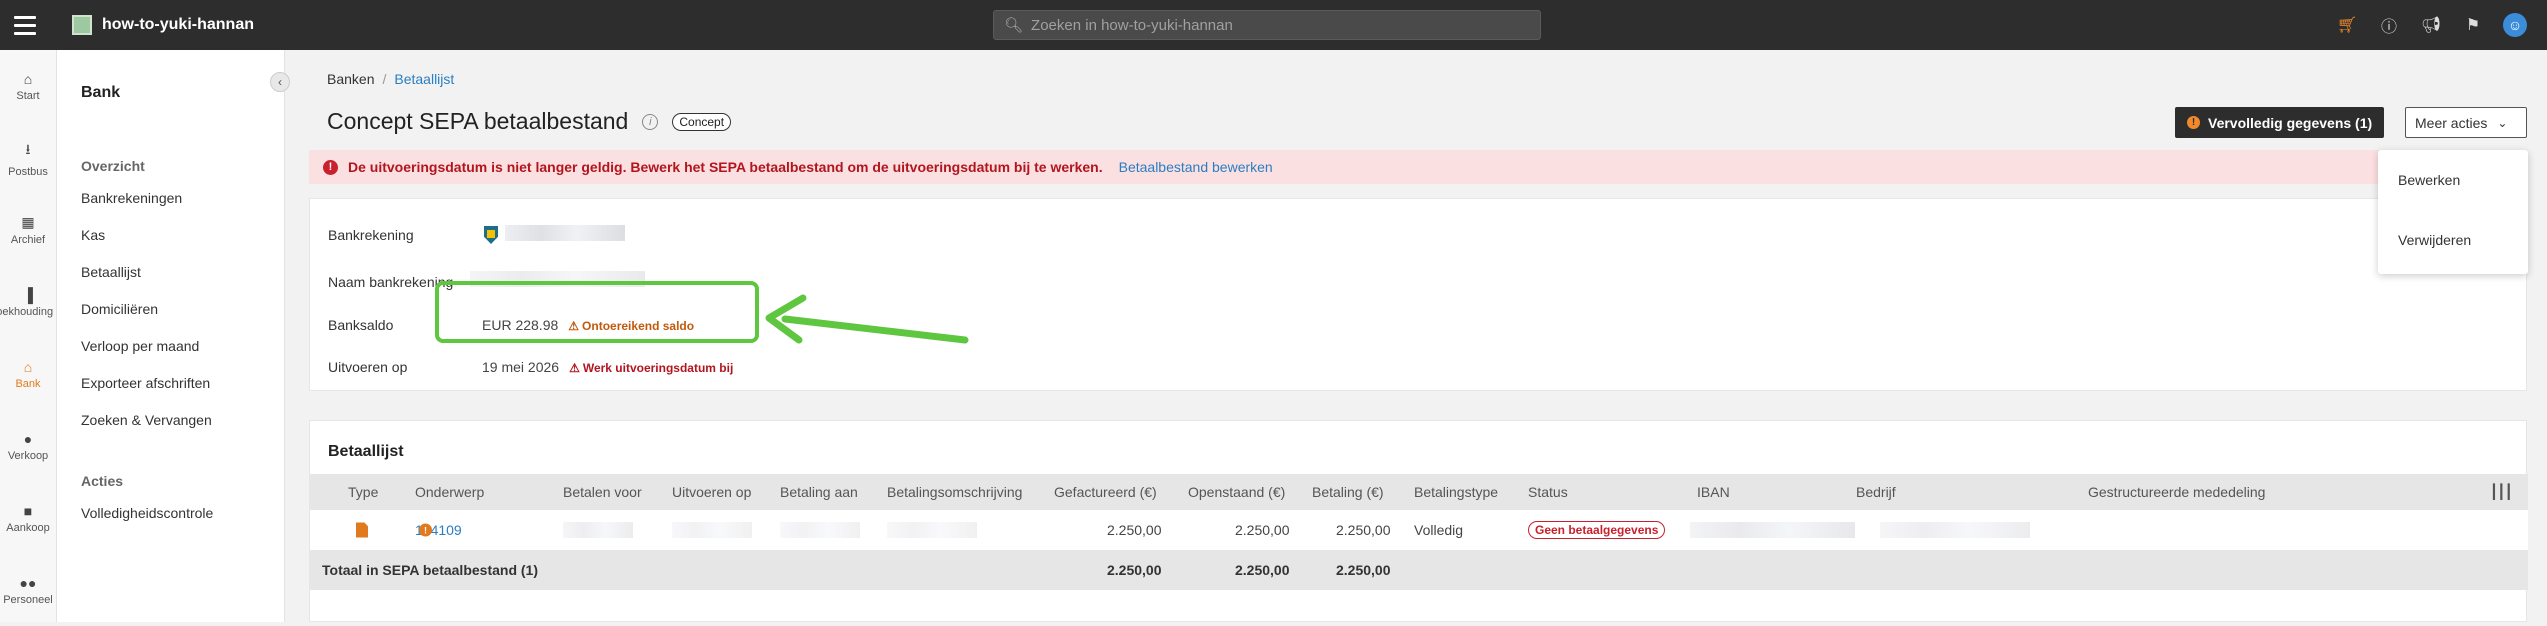 The height and width of the screenshot is (626, 2547). What do you see at coordinates (819, 492) in the screenshot?
I see `col-betaling-aan: Betaling aan` at bounding box center [819, 492].